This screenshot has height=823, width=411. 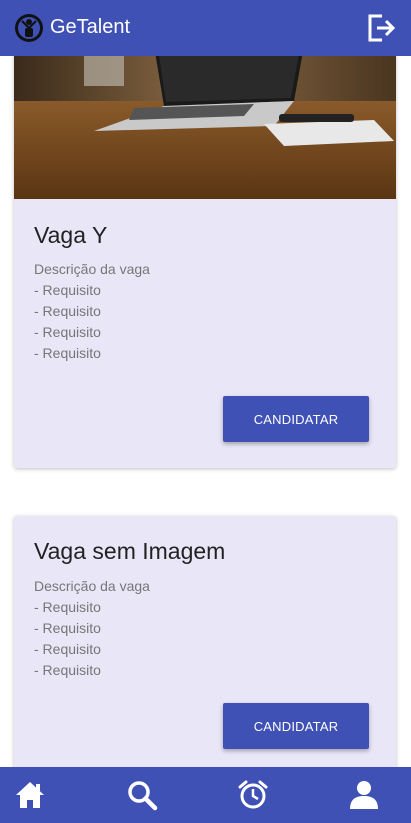 I want to click on app-bar: GeTalent, so click(x=205, y=28).